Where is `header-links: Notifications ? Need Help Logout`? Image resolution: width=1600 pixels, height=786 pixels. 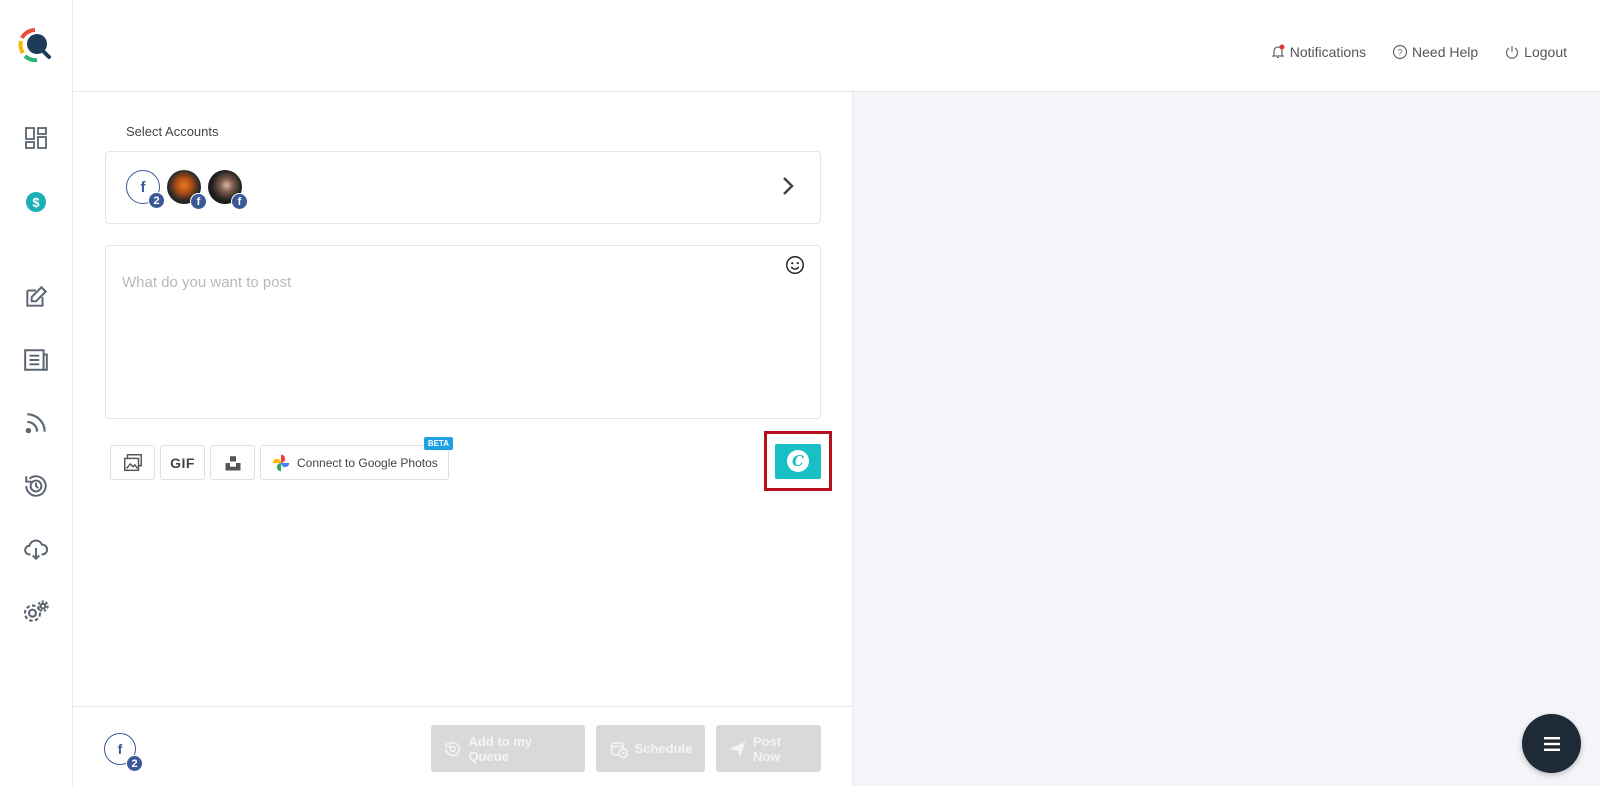 header-links: Notifications ? Need Help Logout is located at coordinates (1418, 52).